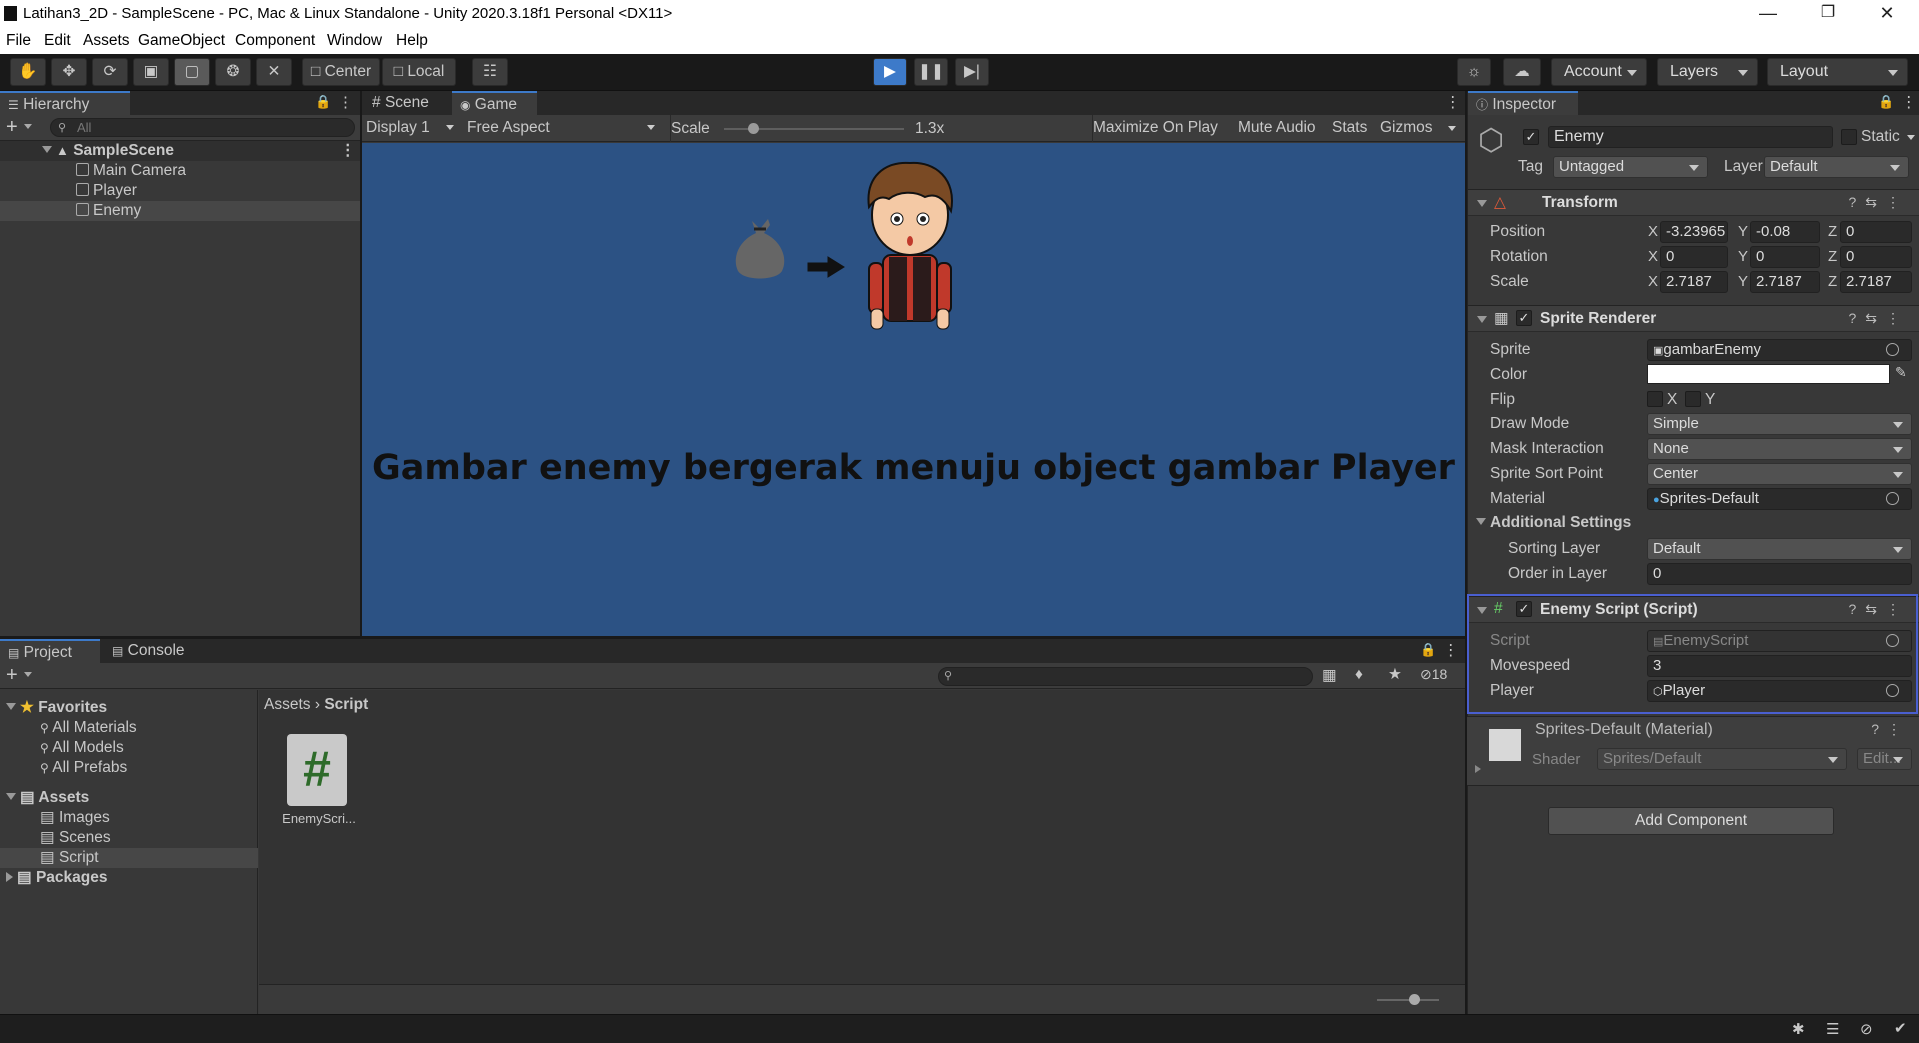  What do you see at coordinates (1876, 257) in the screenshot?
I see `rotation-z-field: 0` at bounding box center [1876, 257].